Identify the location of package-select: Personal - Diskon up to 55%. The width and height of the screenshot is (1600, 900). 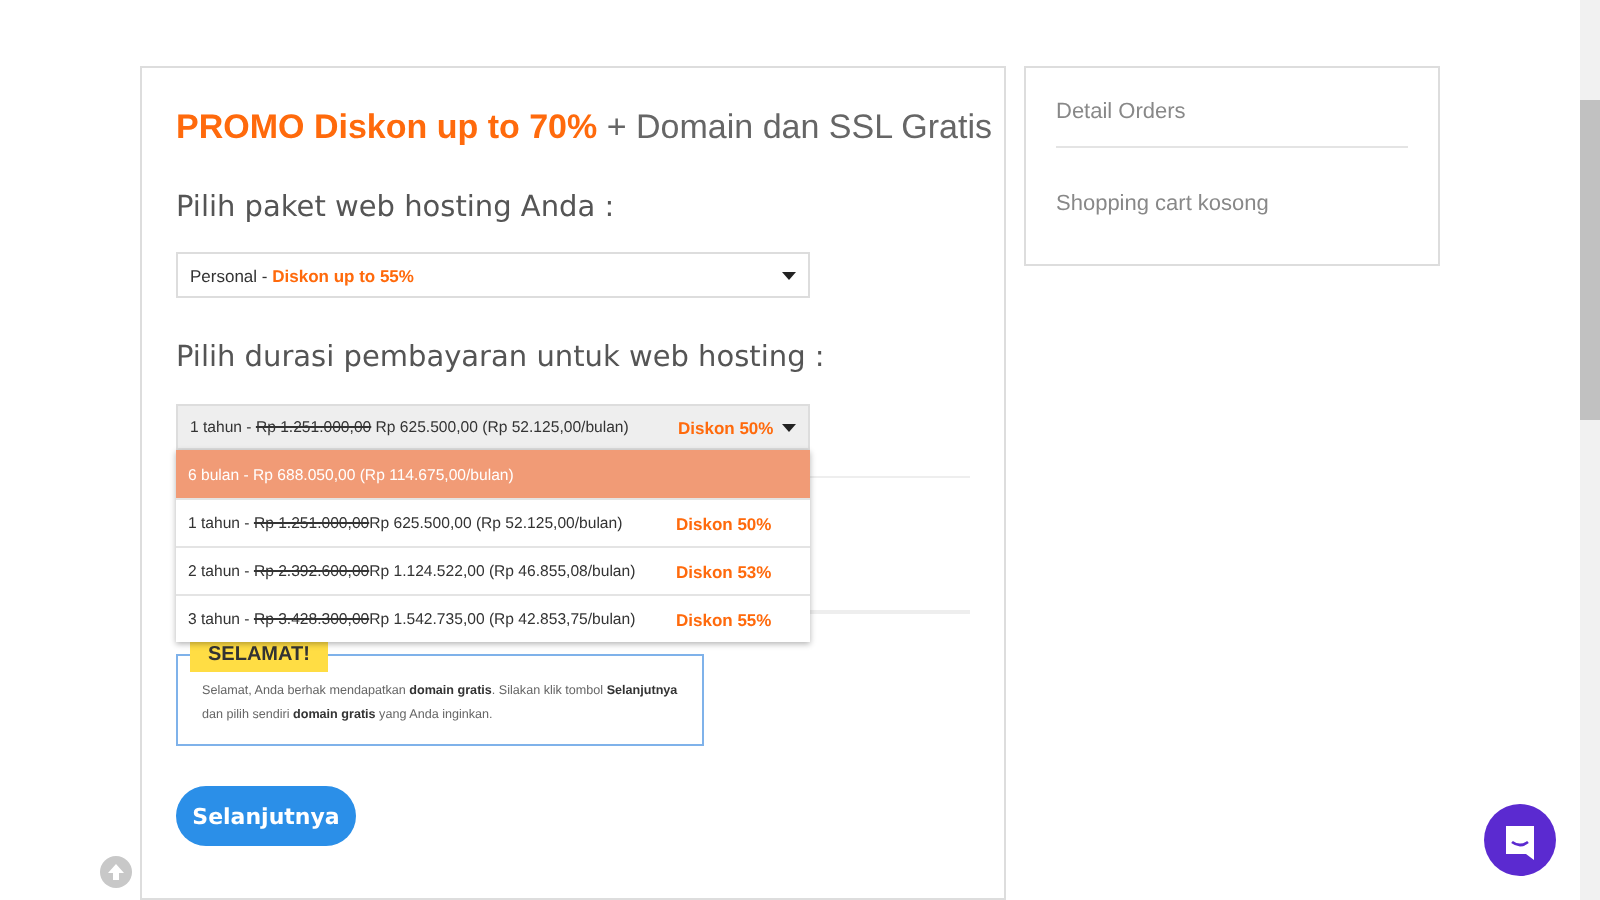
(493, 275).